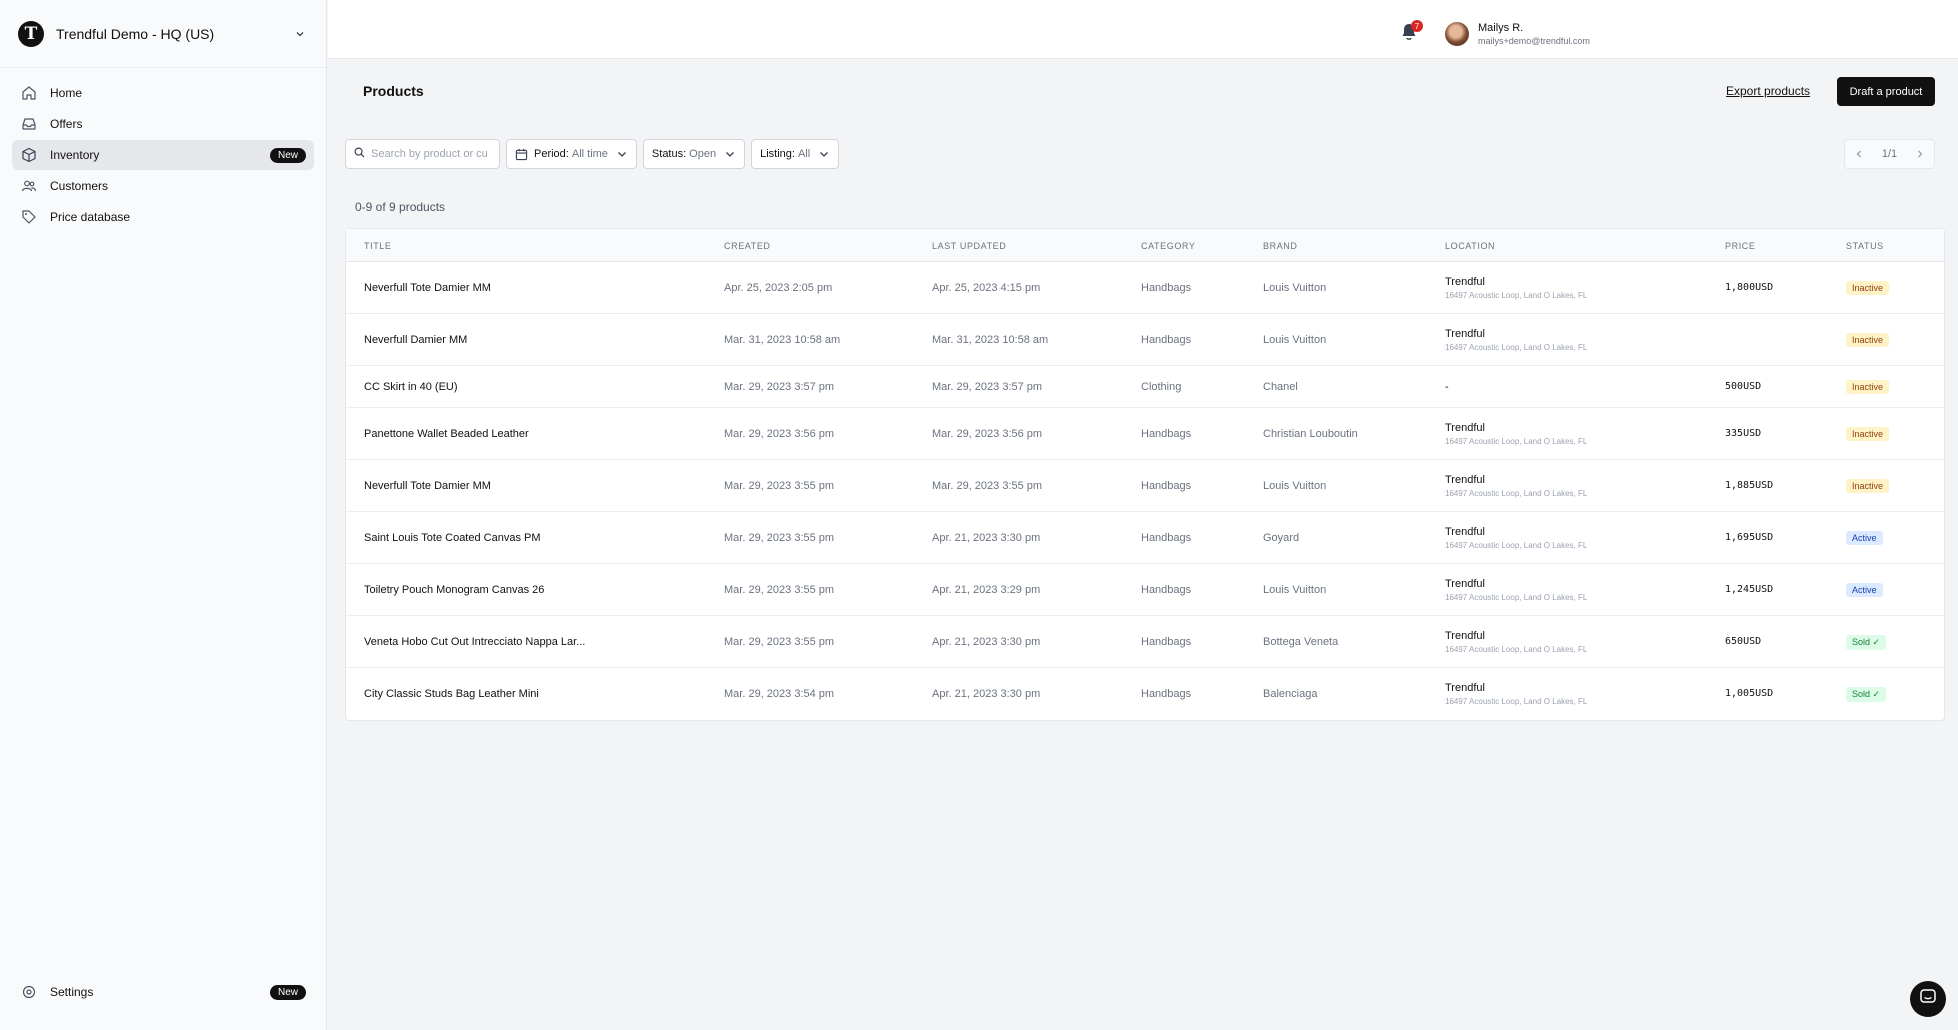  I want to click on brand: Bottega Veneta, so click(1301, 642).